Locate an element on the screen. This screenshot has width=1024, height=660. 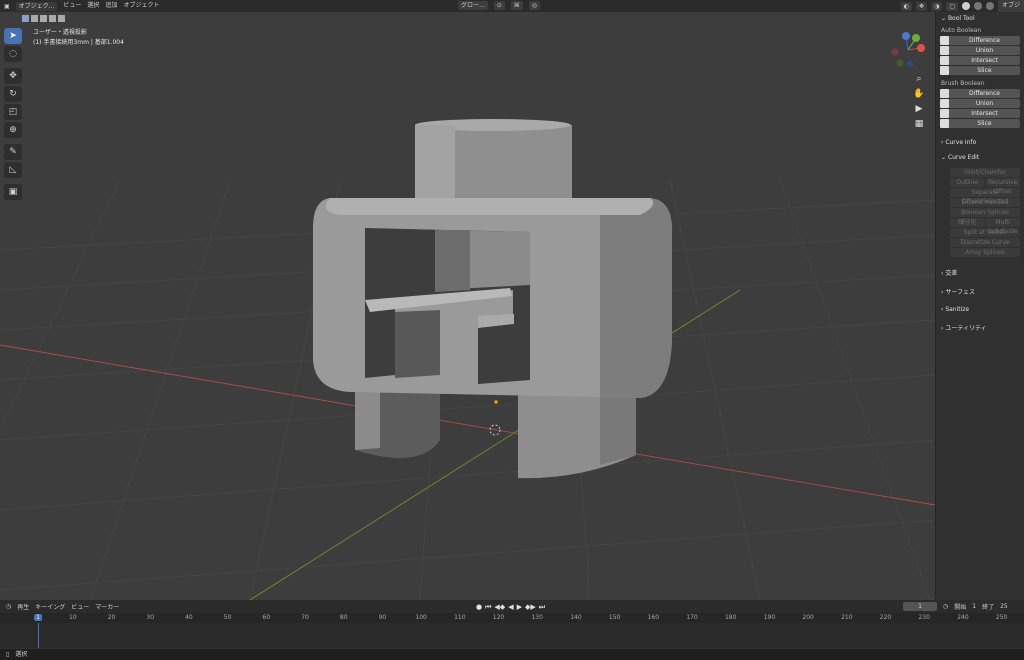
brush-intersect-button: Intersect is located at coordinates (980, 113).